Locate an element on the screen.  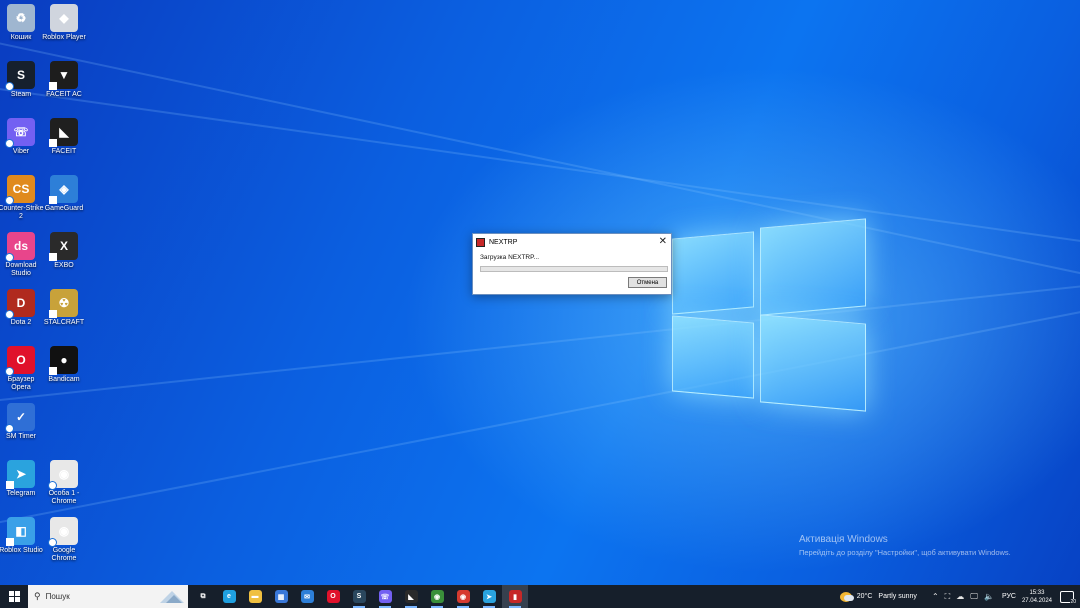
telegram-icon: ➤ is located at coordinates (489, 596).